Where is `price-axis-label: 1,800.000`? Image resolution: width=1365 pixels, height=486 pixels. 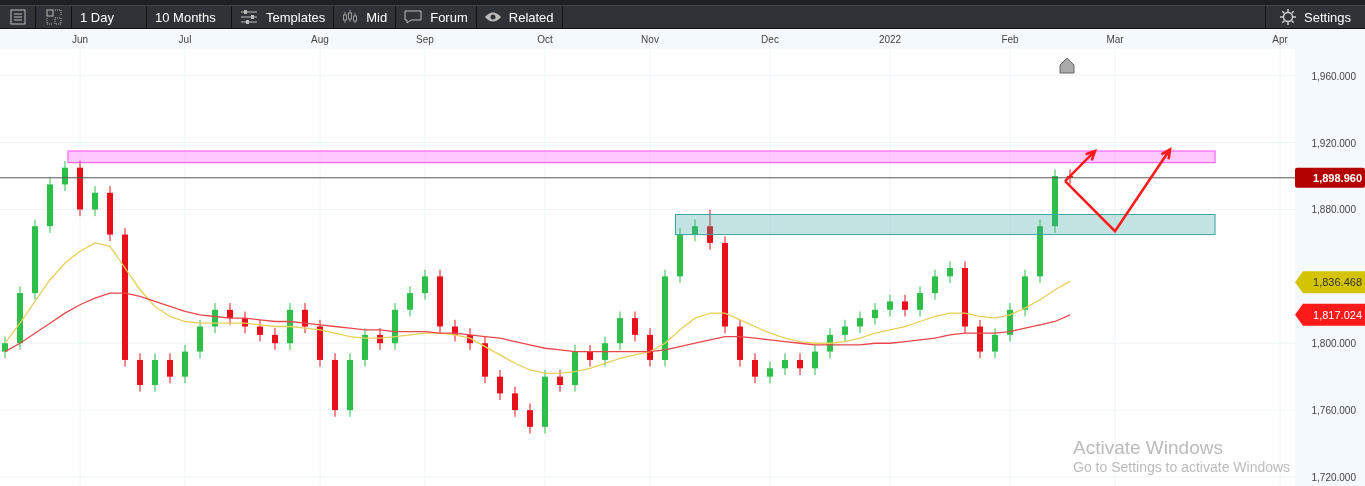 price-axis-label: 1,800.000 is located at coordinates (1333, 344).